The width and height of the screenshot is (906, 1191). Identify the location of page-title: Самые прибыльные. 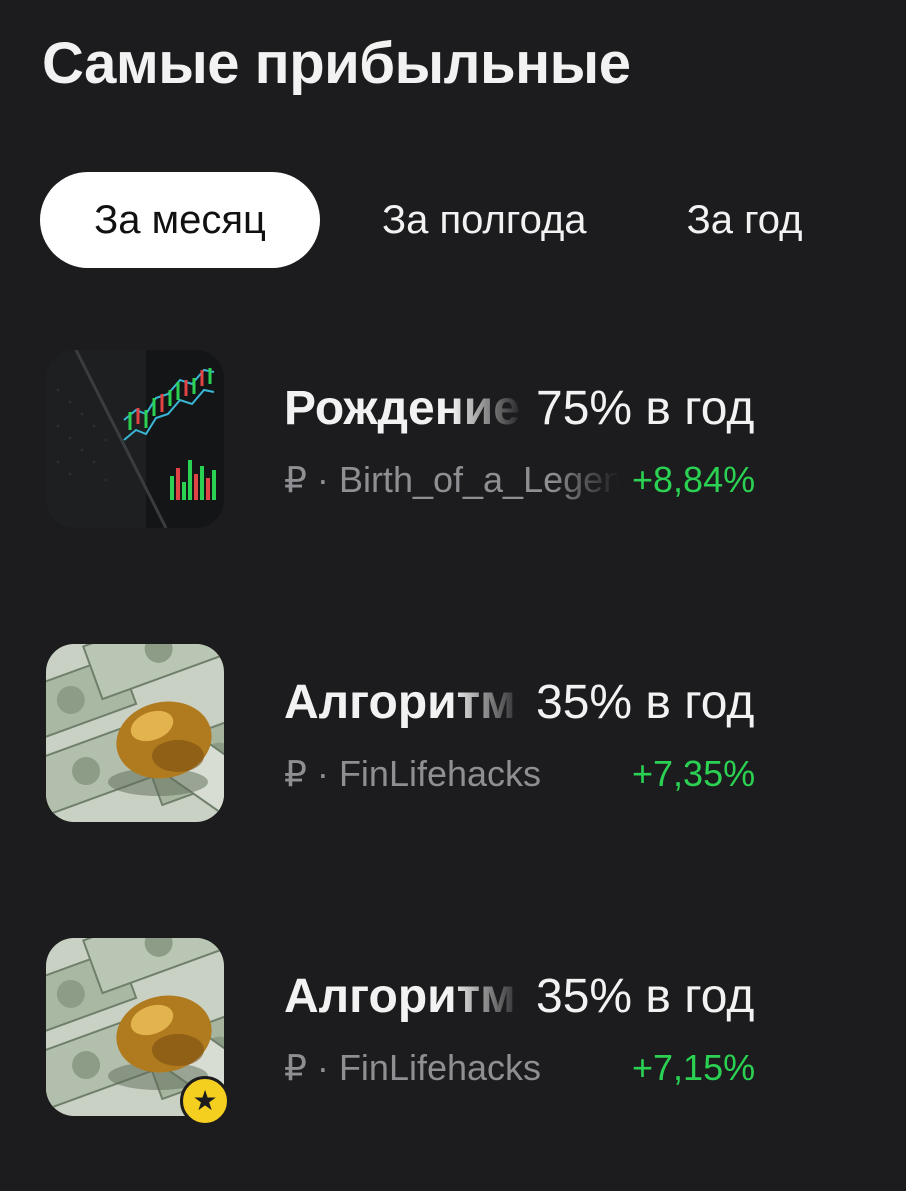
(336, 63).